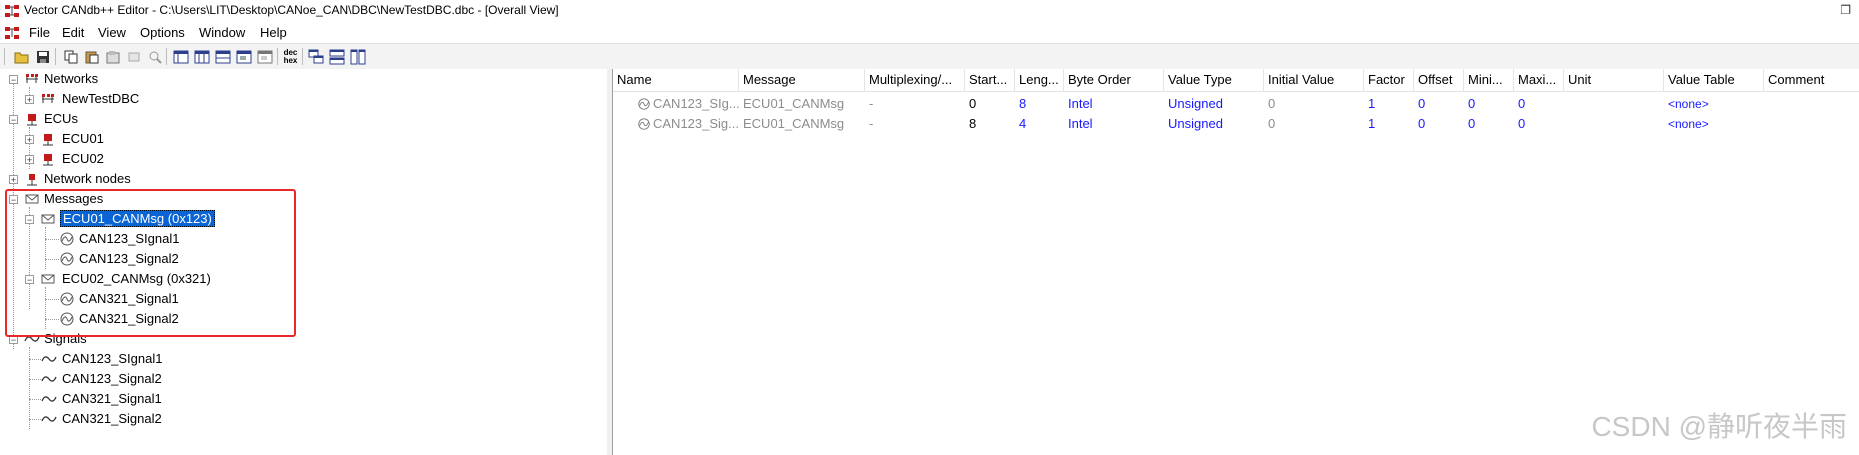 Image resolution: width=1859 pixels, height=455 pixels. What do you see at coordinates (315, 56) in the screenshot?
I see `cascade-icon` at bounding box center [315, 56].